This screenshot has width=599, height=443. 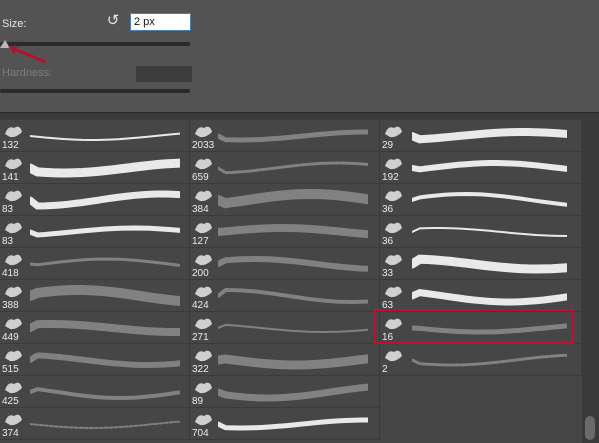 I want to click on brush-preset-col3-5: 63, so click(x=481, y=296).